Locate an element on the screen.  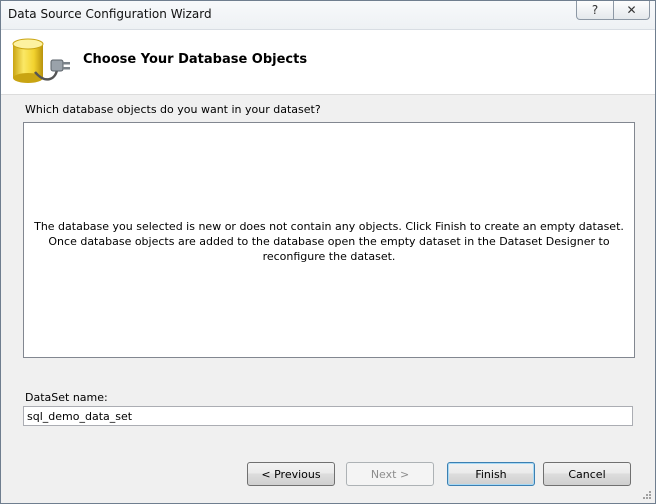
page-title: Choose Your Database Objects is located at coordinates (195, 59).